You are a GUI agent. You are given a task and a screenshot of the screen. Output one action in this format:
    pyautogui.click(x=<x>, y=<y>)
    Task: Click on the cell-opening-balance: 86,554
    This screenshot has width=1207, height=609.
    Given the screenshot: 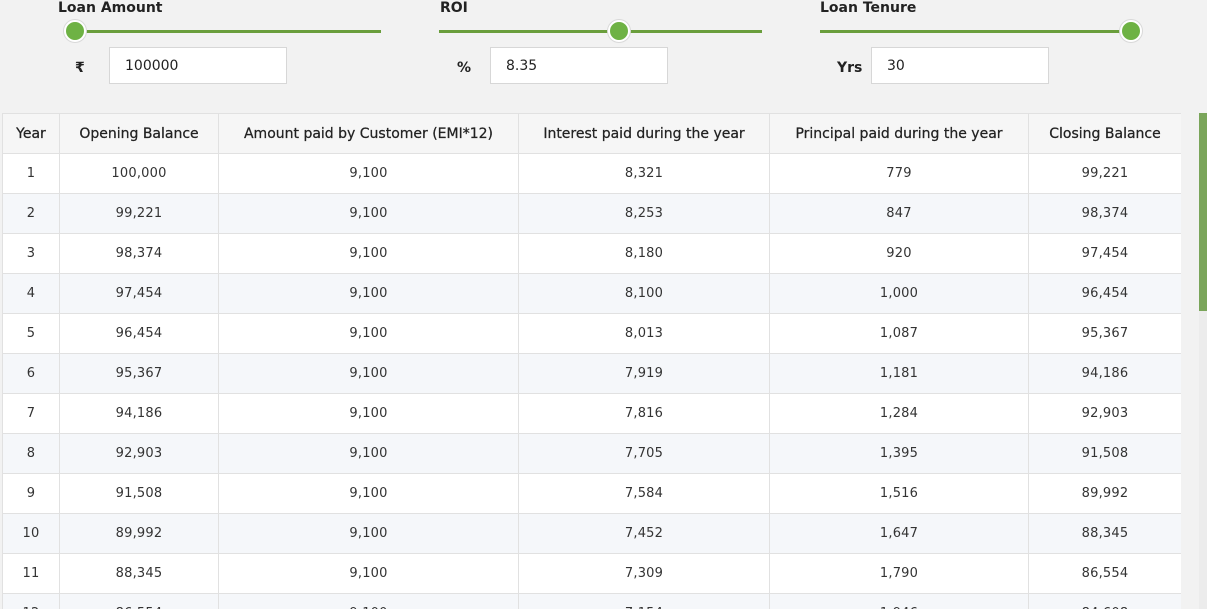 What is the action you would take?
    pyautogui.click(x=139, y=601)
    